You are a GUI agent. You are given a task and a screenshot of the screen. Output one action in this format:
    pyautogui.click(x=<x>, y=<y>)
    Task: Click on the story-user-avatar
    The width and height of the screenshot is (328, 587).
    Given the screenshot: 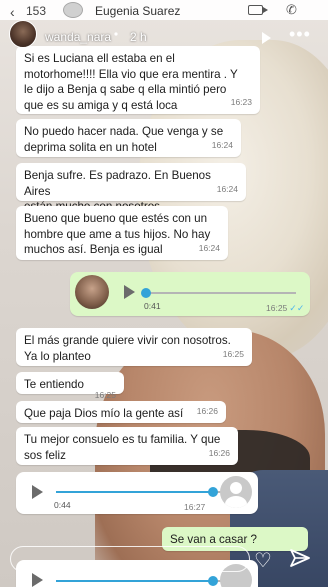 What is the action you would take?
    pyautogui.click(x=23, y=34)
    